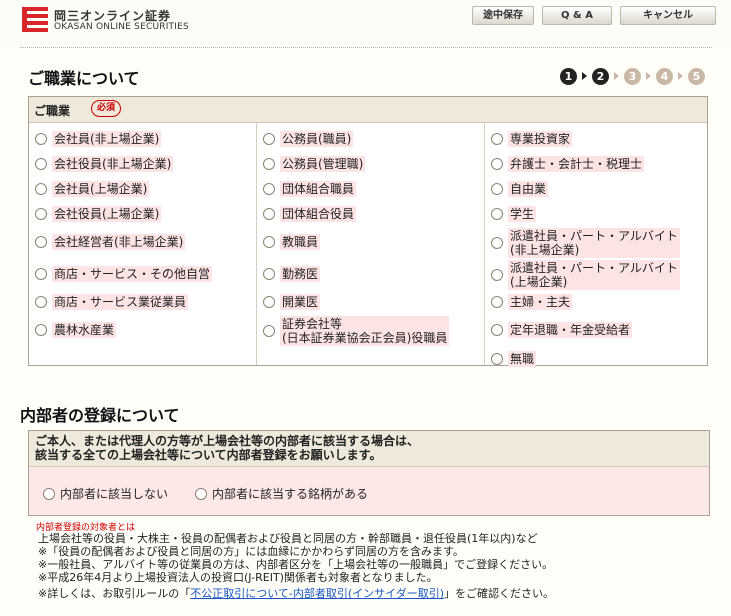 The height and width of the screenshot is (616, 731). Describe the element at coordinates (132, 274) in the screenshot. I see `occupation-option-label: 商店・サービス・その他自営` at that location.